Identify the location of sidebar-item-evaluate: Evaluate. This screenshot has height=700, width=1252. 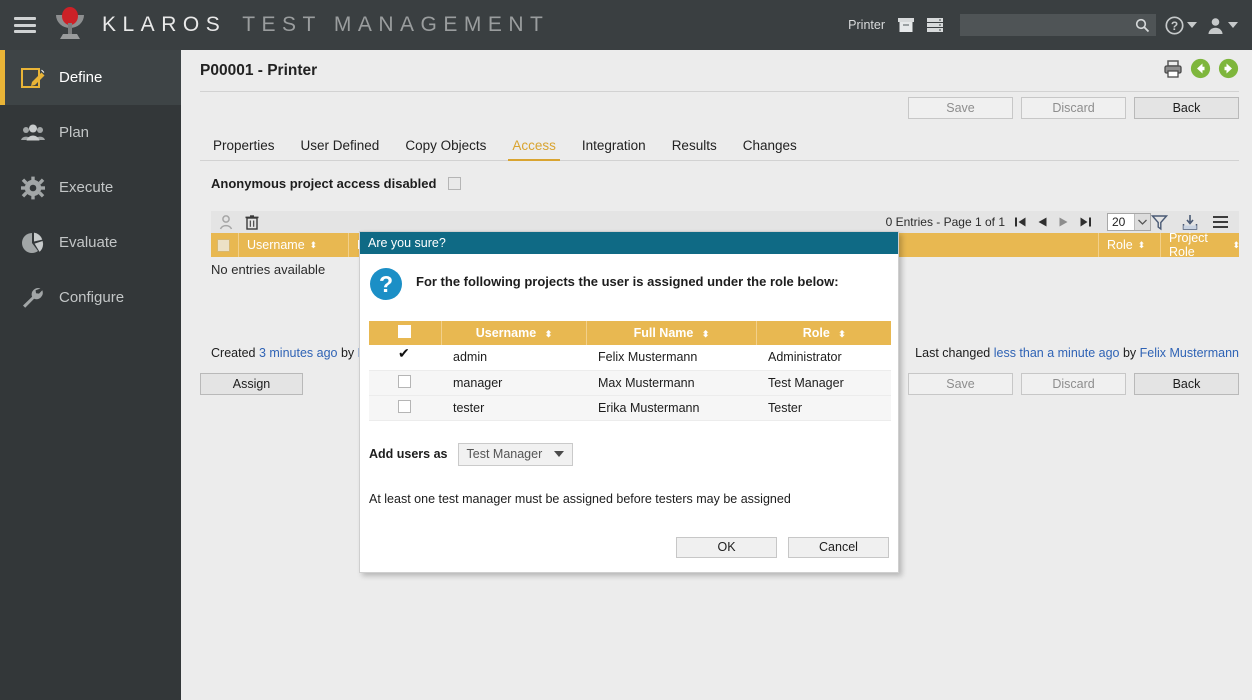
(90, 242).